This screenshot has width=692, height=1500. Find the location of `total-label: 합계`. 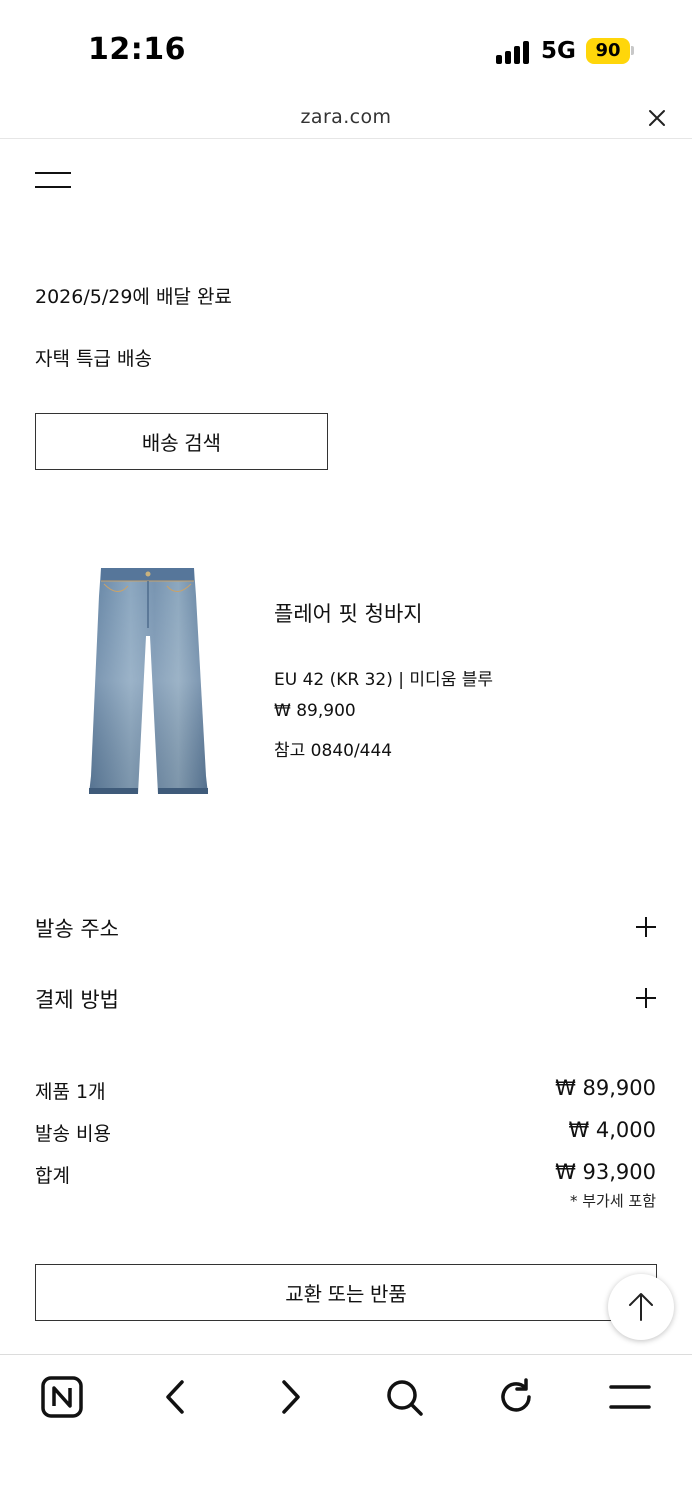

total-label: 합계 is located at coordinates (52, 1176).